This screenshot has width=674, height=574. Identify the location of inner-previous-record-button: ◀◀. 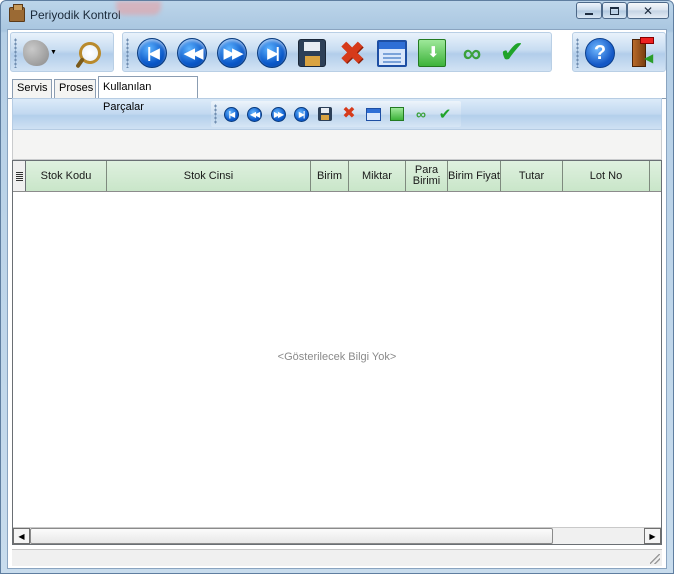
(254, 114).